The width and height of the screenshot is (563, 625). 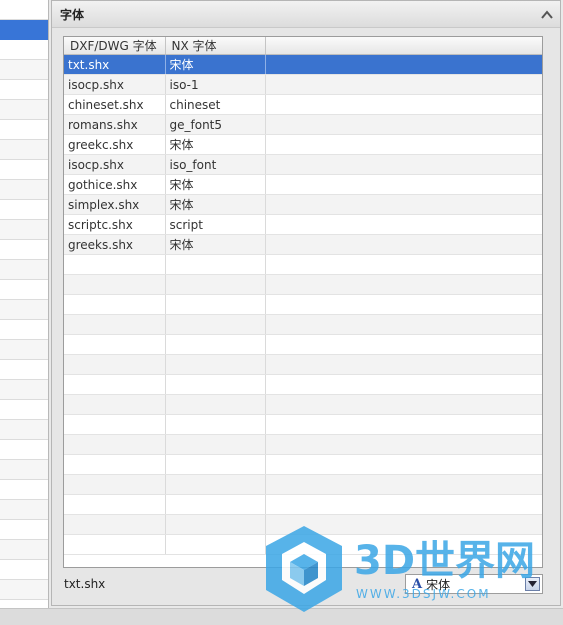 I want to click on column-header-nx-font: NX 字体, so click(x=215, y=46).